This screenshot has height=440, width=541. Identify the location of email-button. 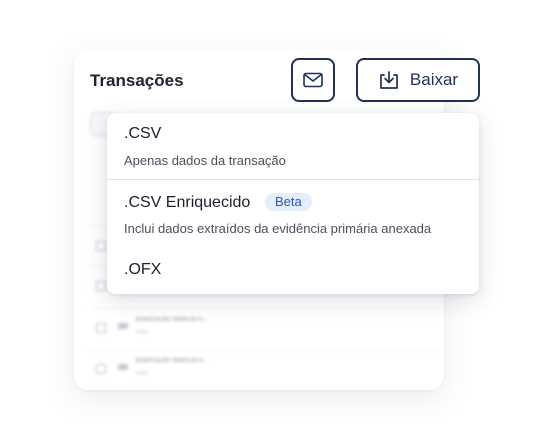
(313, 80).